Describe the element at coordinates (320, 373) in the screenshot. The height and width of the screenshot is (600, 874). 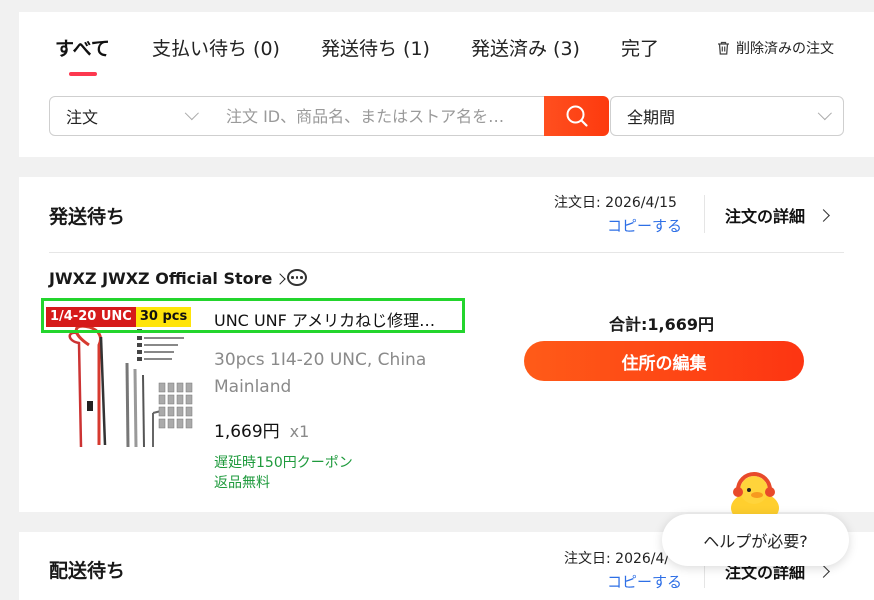
I see `product-variant: 30pcs 1I4-20 UNC, China Mainland` at that location.